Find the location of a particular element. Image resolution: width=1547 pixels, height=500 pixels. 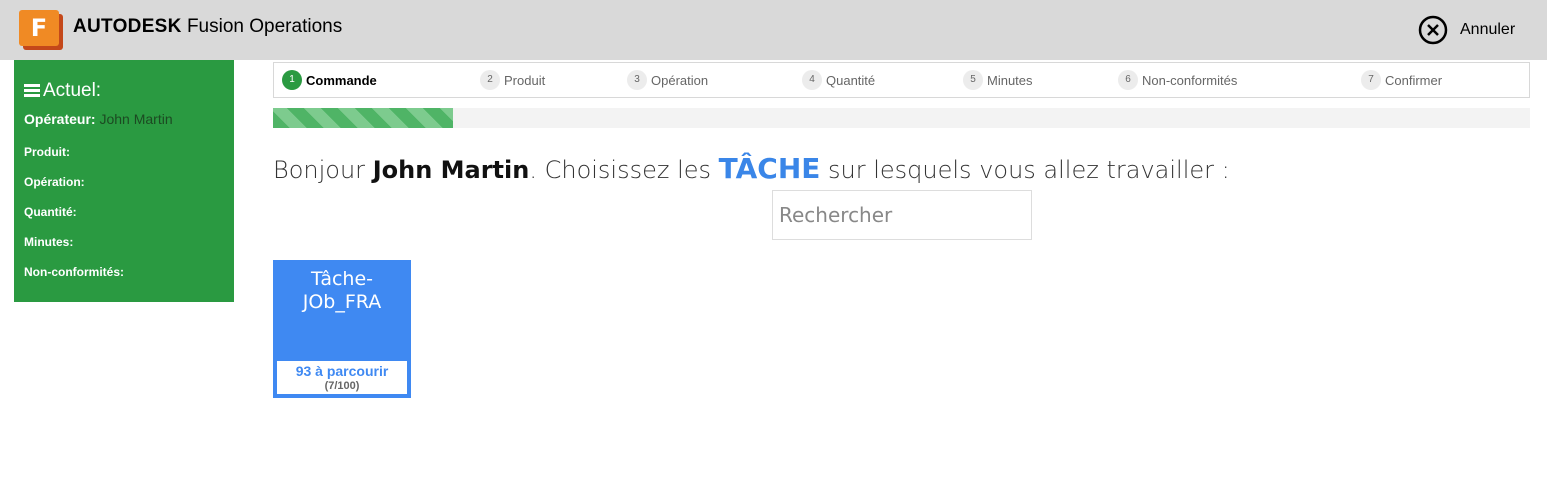

step-order: 1 Commande is located at coordinates (329, 80).